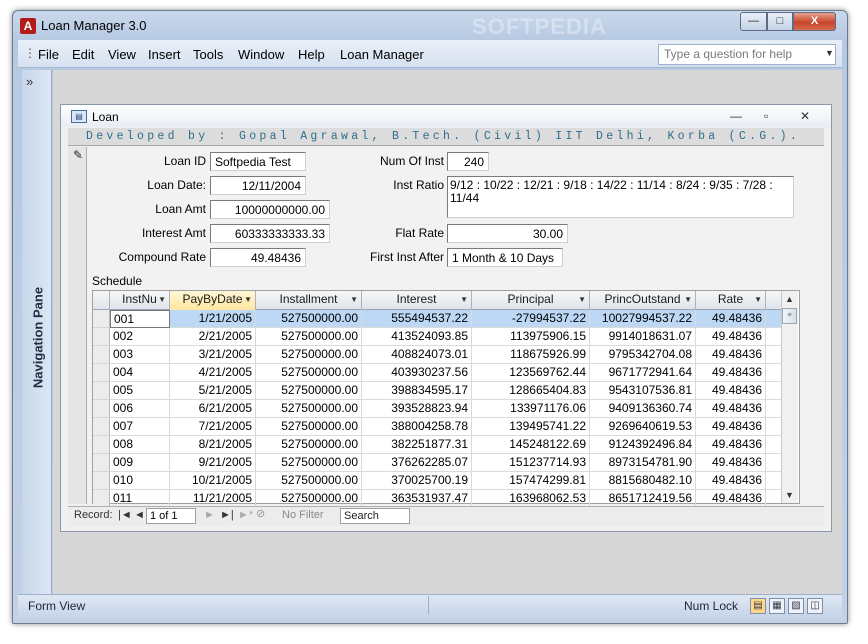  What do you see at coordinates (417, 355) in the screenshot?
I see `table-cell: 408824073.01` at bounding box center [417, 355].